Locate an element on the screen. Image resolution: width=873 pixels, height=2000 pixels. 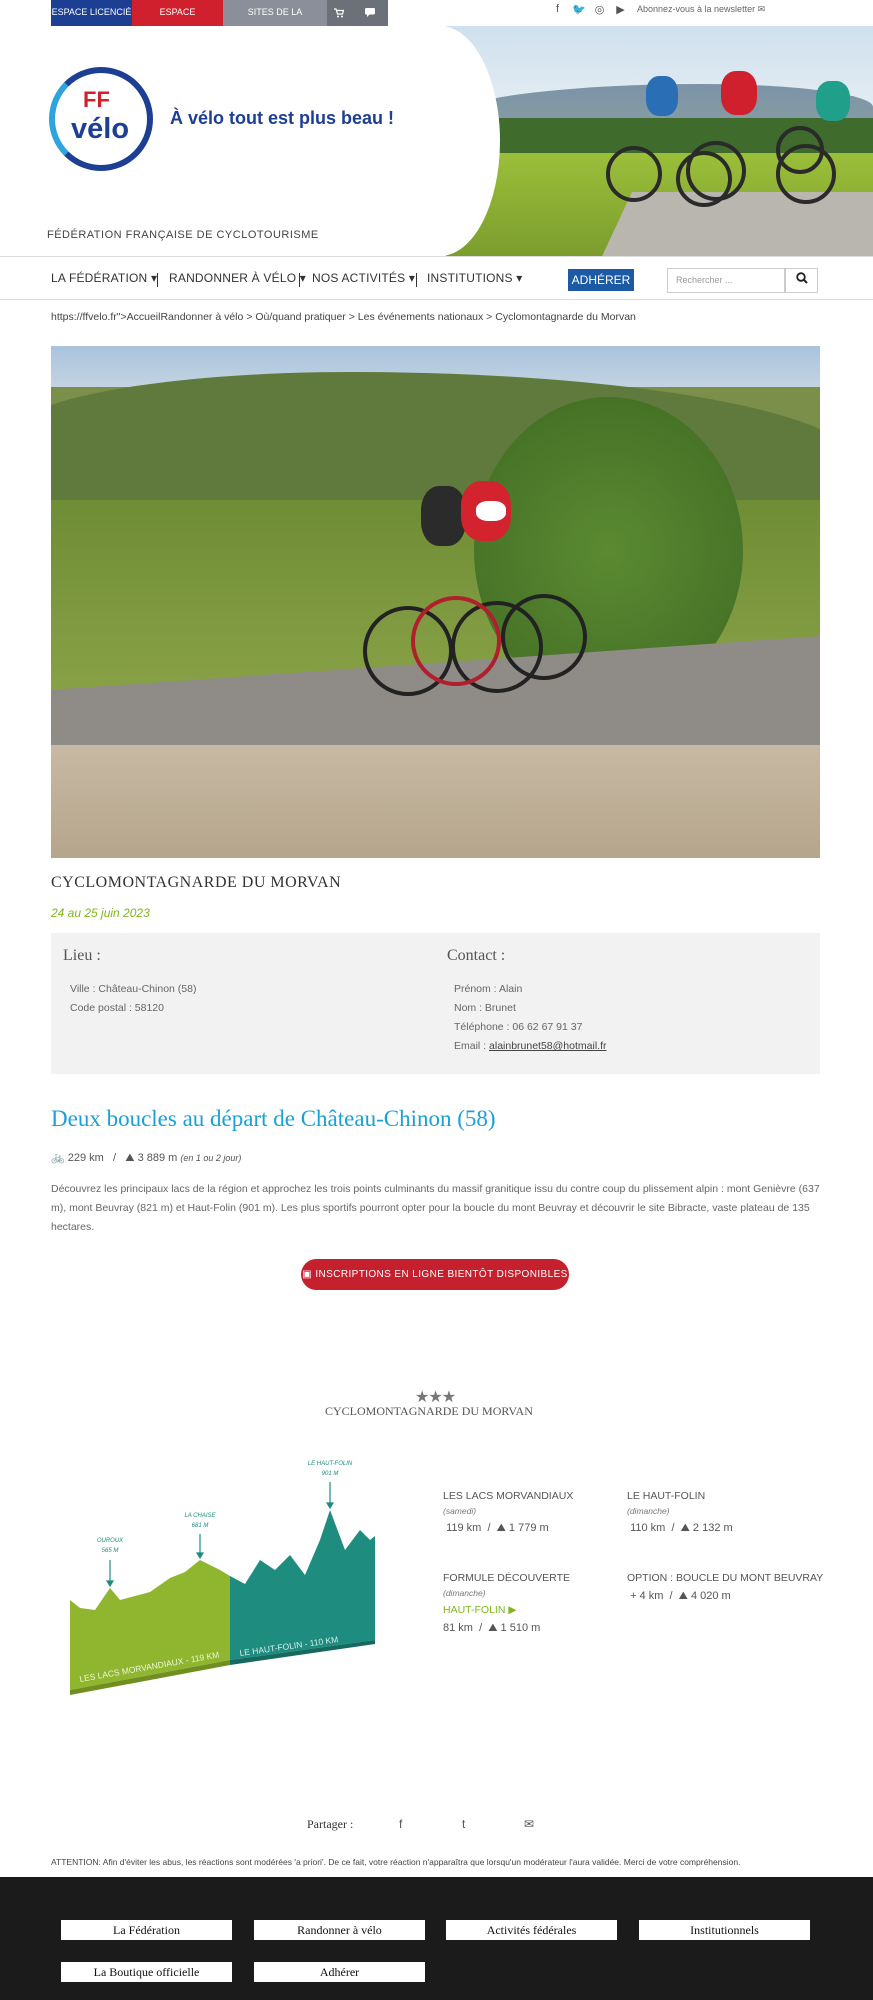
email-link: alainbrunet58@hotmail.fr is located at coordinates (547, 1046).